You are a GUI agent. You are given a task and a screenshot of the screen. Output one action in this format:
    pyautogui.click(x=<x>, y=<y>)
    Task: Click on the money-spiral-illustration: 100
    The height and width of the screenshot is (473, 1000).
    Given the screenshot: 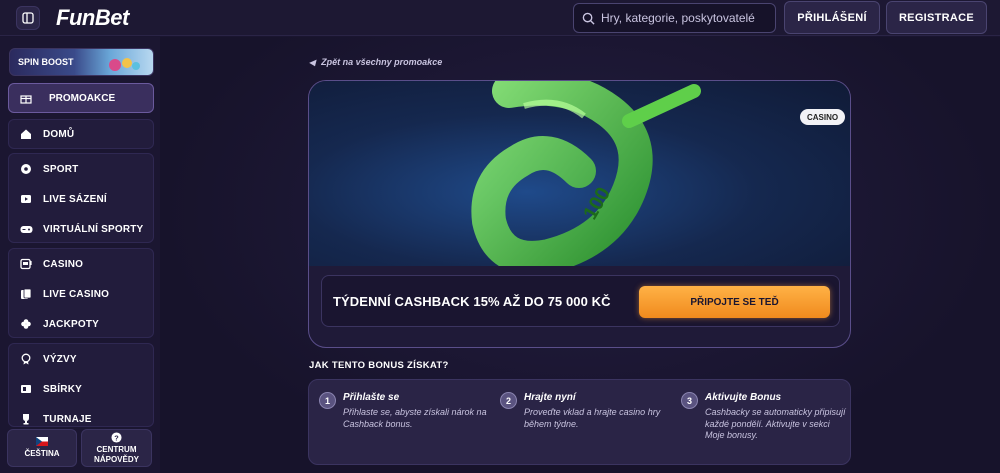 What is the action you would take?
    pyautogui.click(x=586, y=178)
    